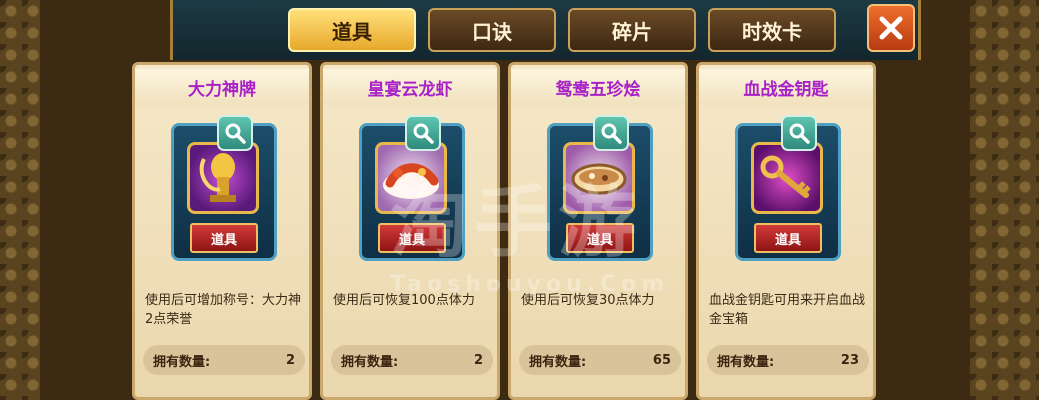  Describe the element at coordinates (588, 300) in the screenshot. I see `item-description: 使用后可恢复30点体力` at that location.